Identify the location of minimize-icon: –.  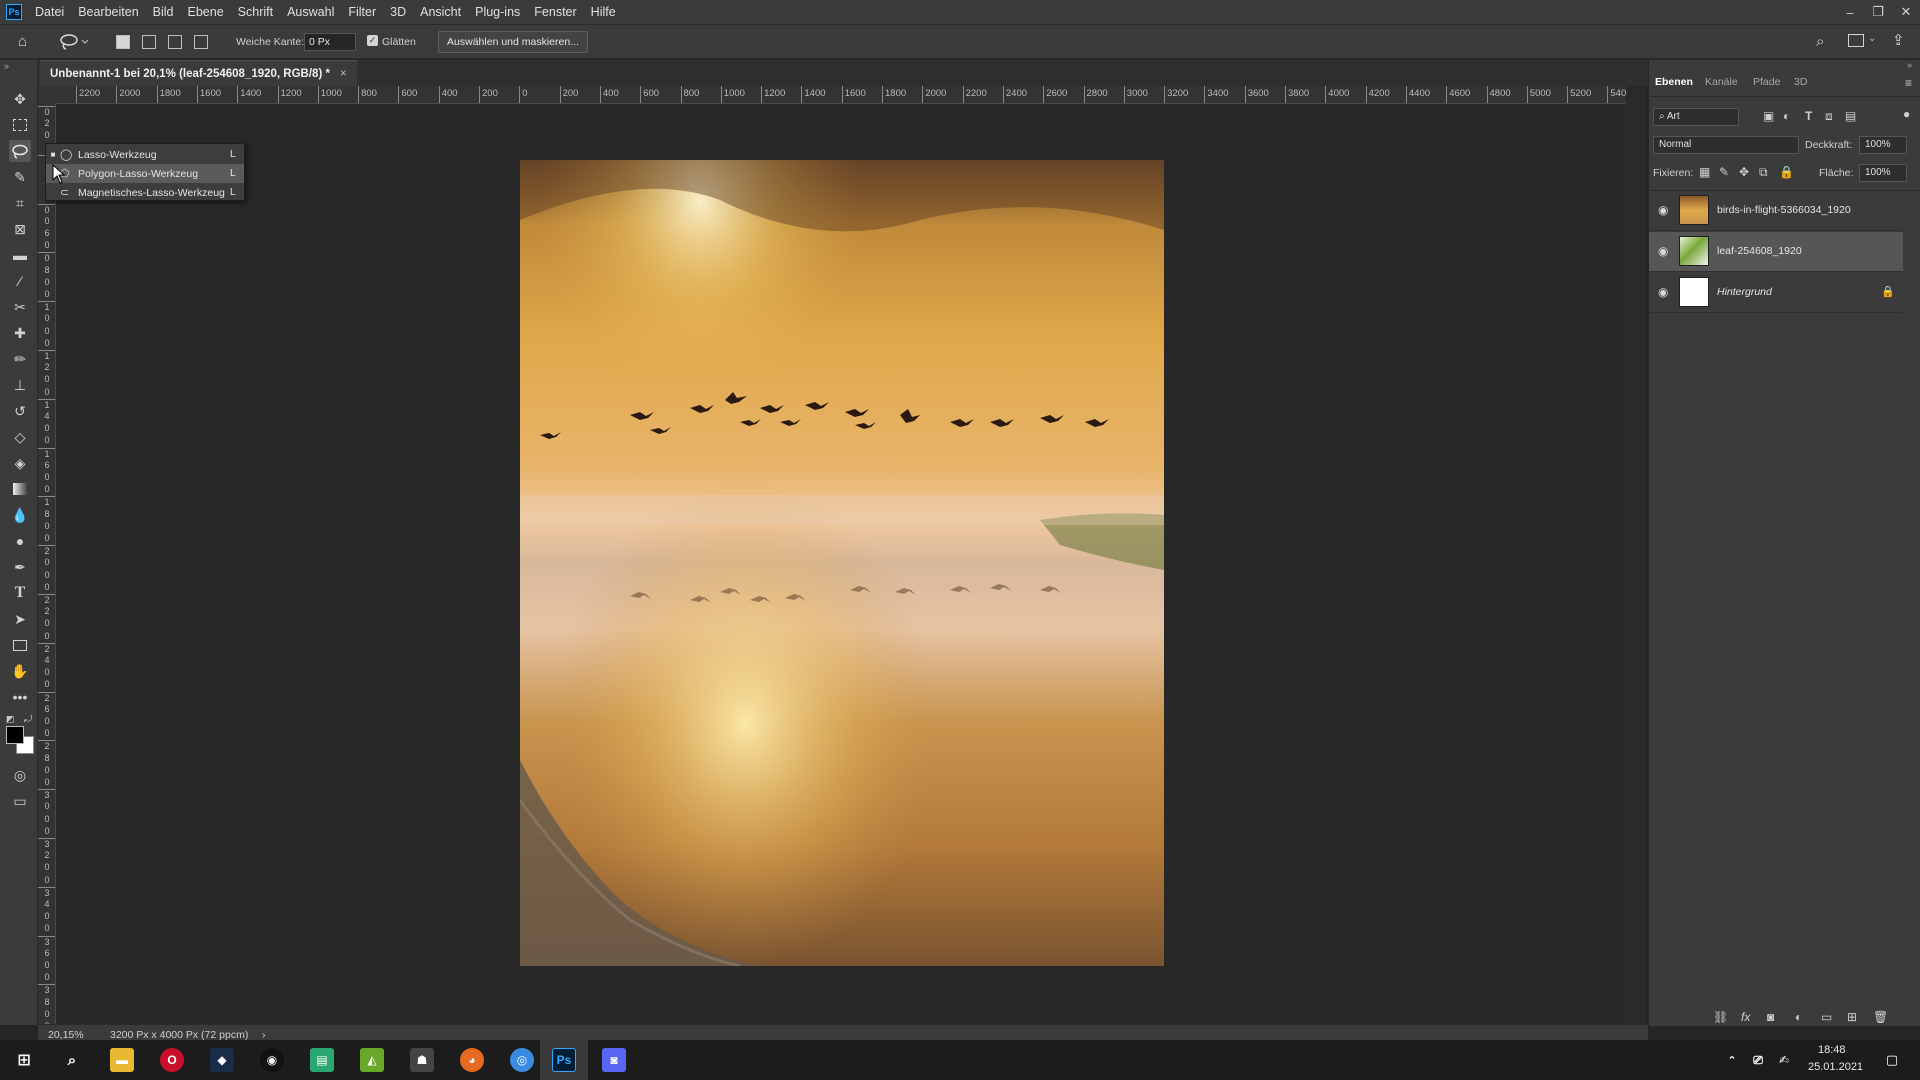
(1850, 12).